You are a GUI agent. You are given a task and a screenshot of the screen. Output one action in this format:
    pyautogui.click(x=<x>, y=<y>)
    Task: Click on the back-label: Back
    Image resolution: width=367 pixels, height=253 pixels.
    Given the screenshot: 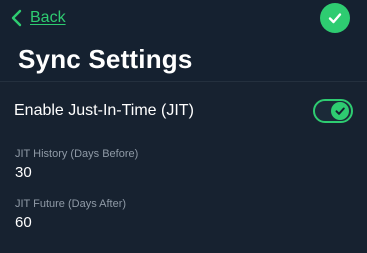 What is the action you would take?
    pyautogui.click(x=48, y=18)
    